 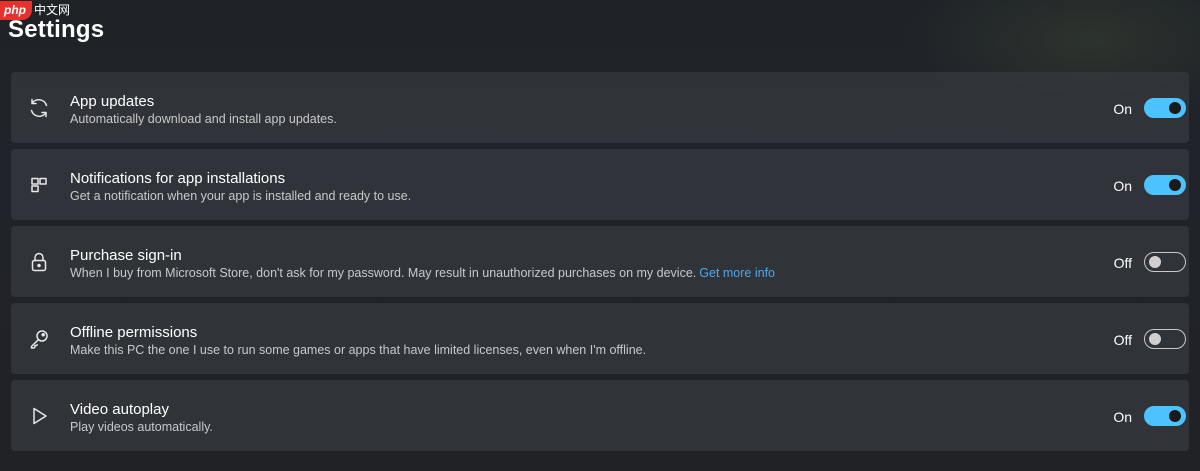 I want to click on lock-icon, so click(x=39, y=262).